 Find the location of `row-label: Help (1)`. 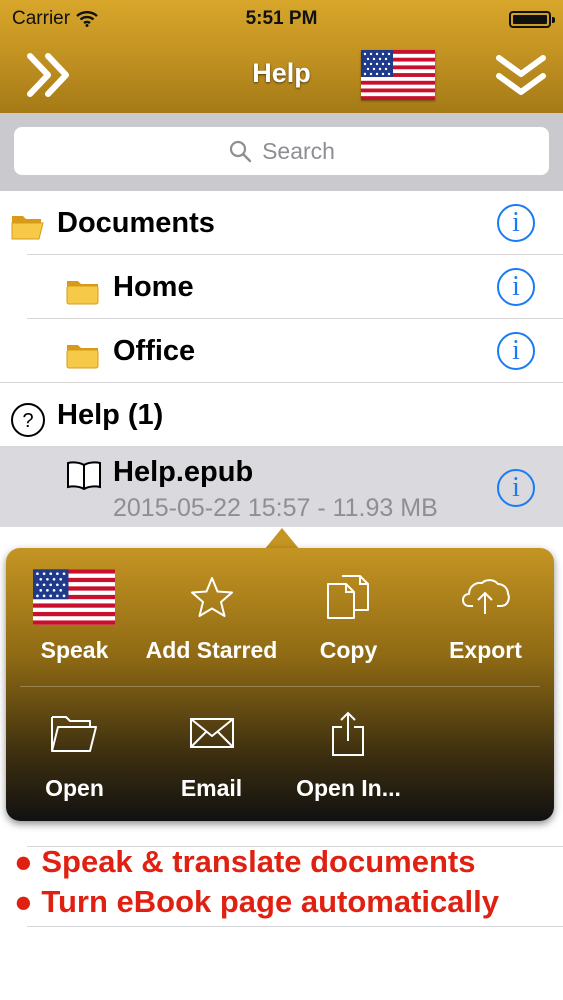

row-label: Help (1) is located at coordinates (110, 415).